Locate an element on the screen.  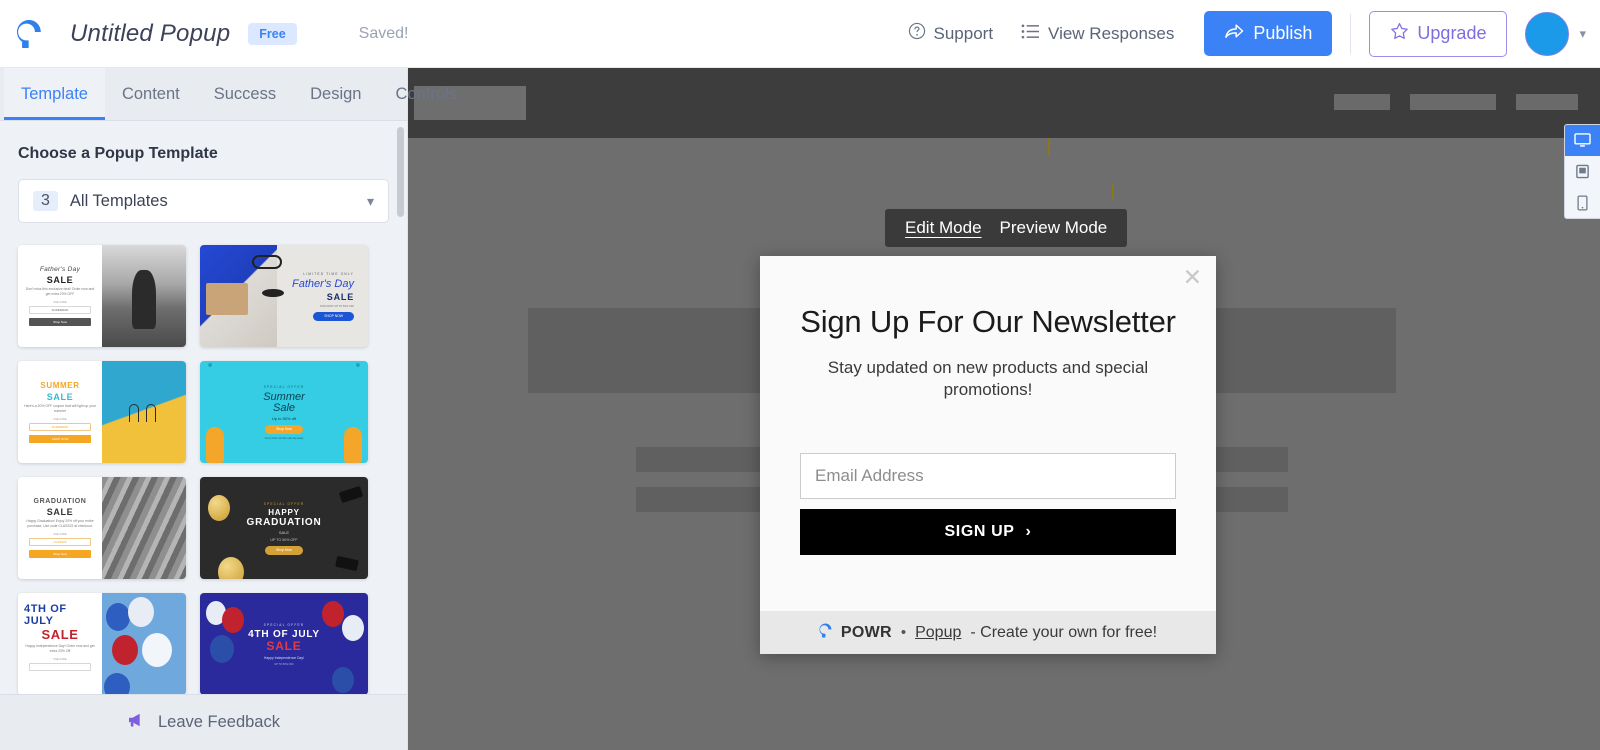
tablet-icon is located at coordinates (1582, 171).